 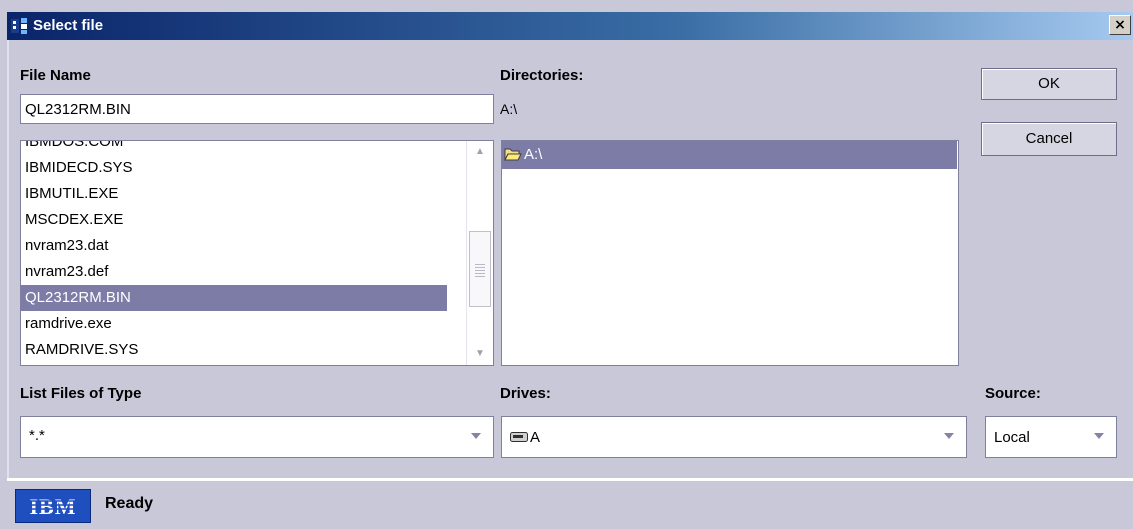 I want to click on list-item-selected: QL2312RM.BIN, so click(x=234, y=298).